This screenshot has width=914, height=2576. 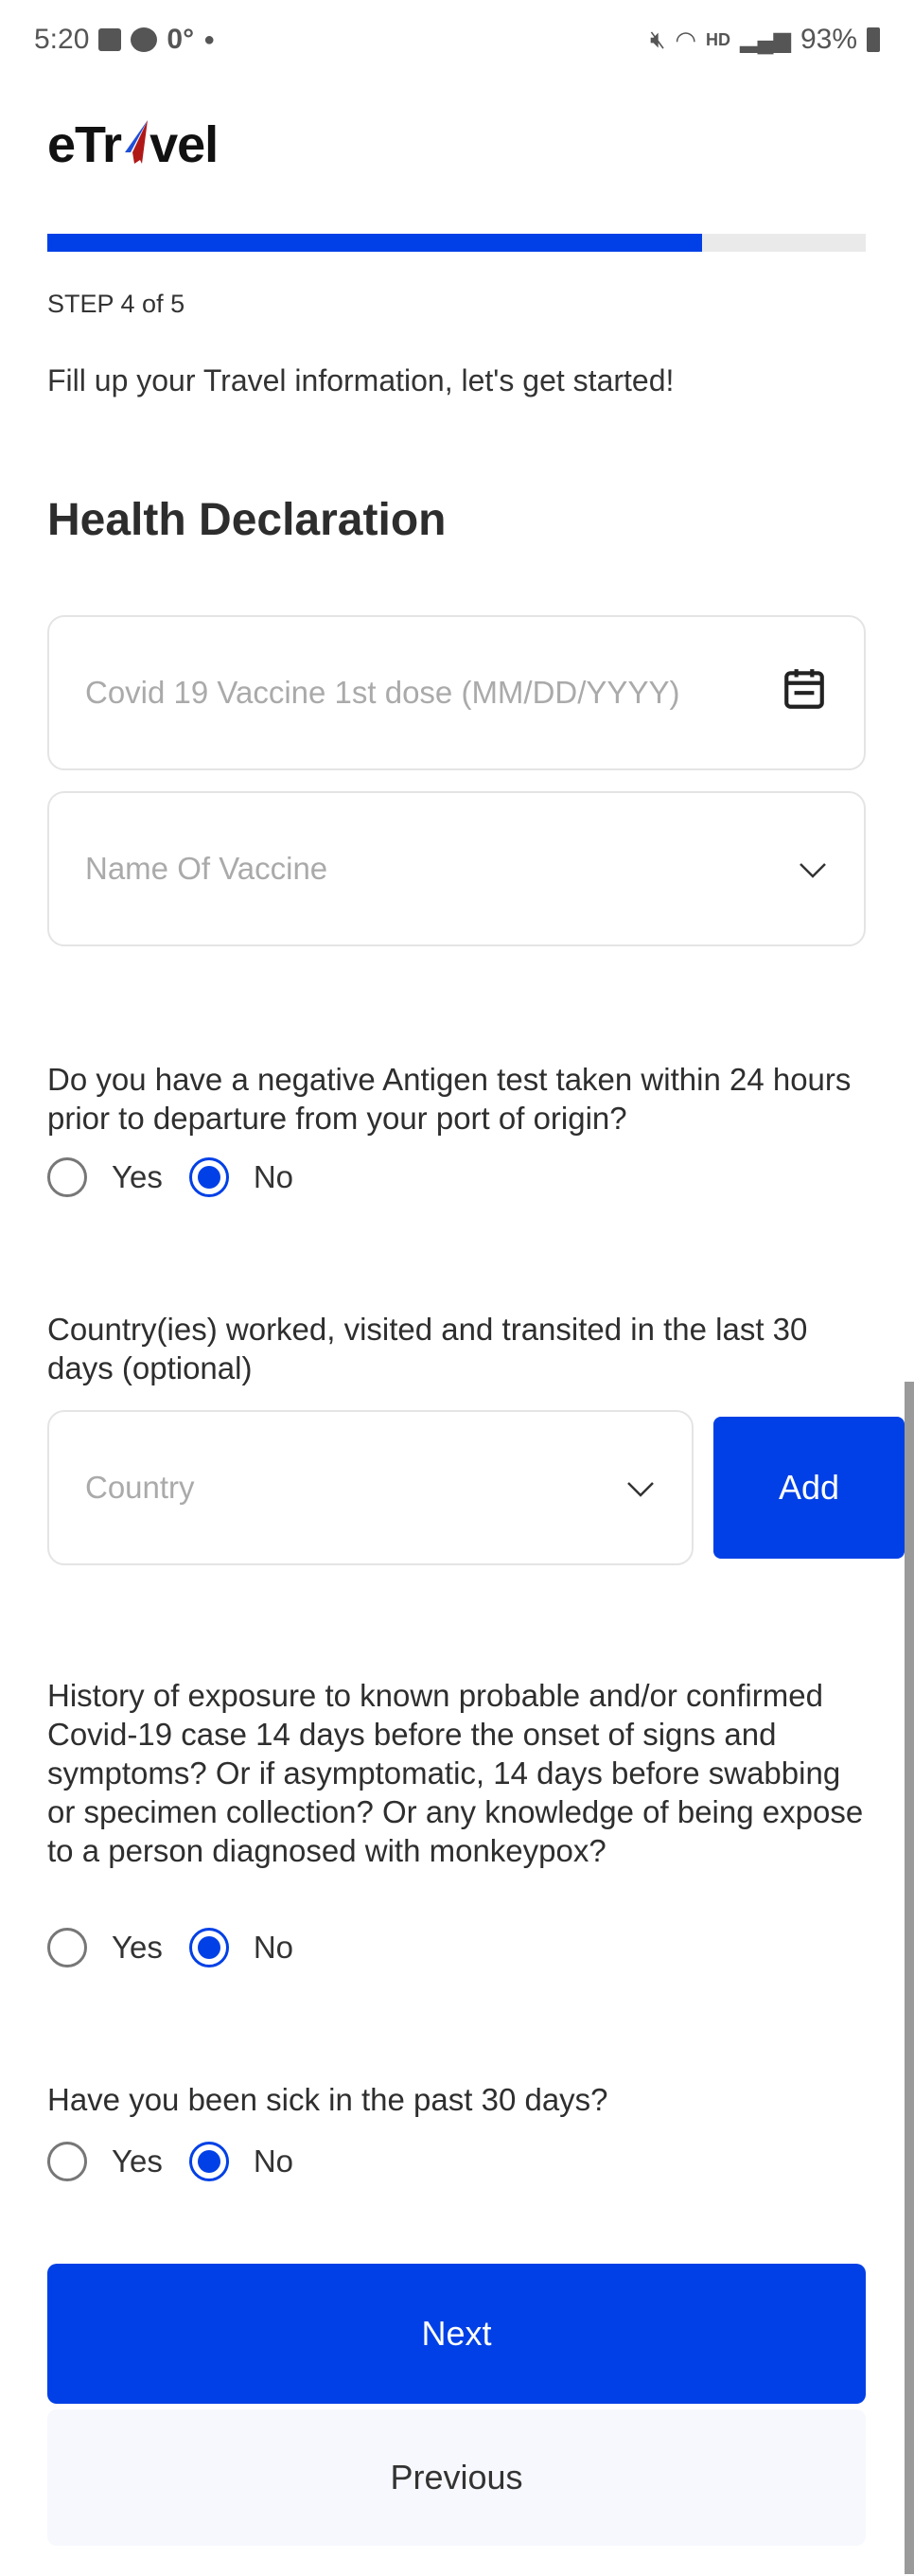 What do you see at coordinates (686, 39) in the screenshot?
I see `wifi-icon: ◠` at bounding box center [686, 39].